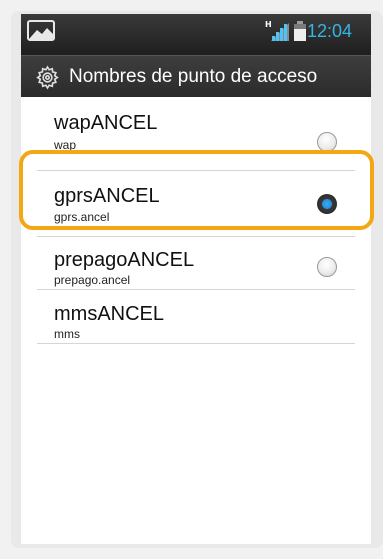  I want to click on status-clock: 12:04, so click(330, 31).